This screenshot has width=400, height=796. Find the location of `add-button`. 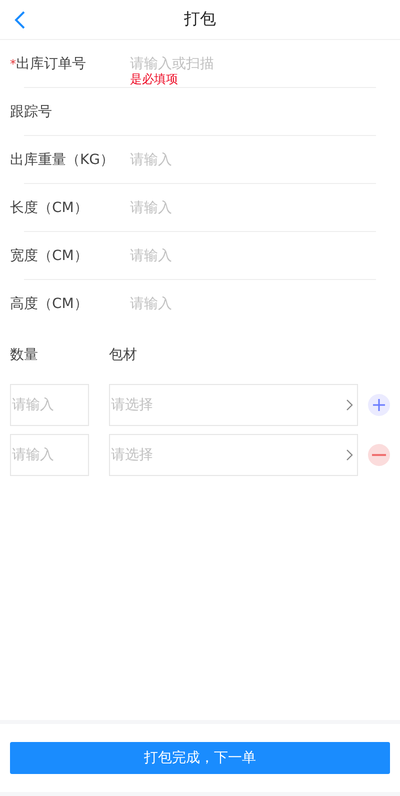

add-button is located at coordinates (379, 405).